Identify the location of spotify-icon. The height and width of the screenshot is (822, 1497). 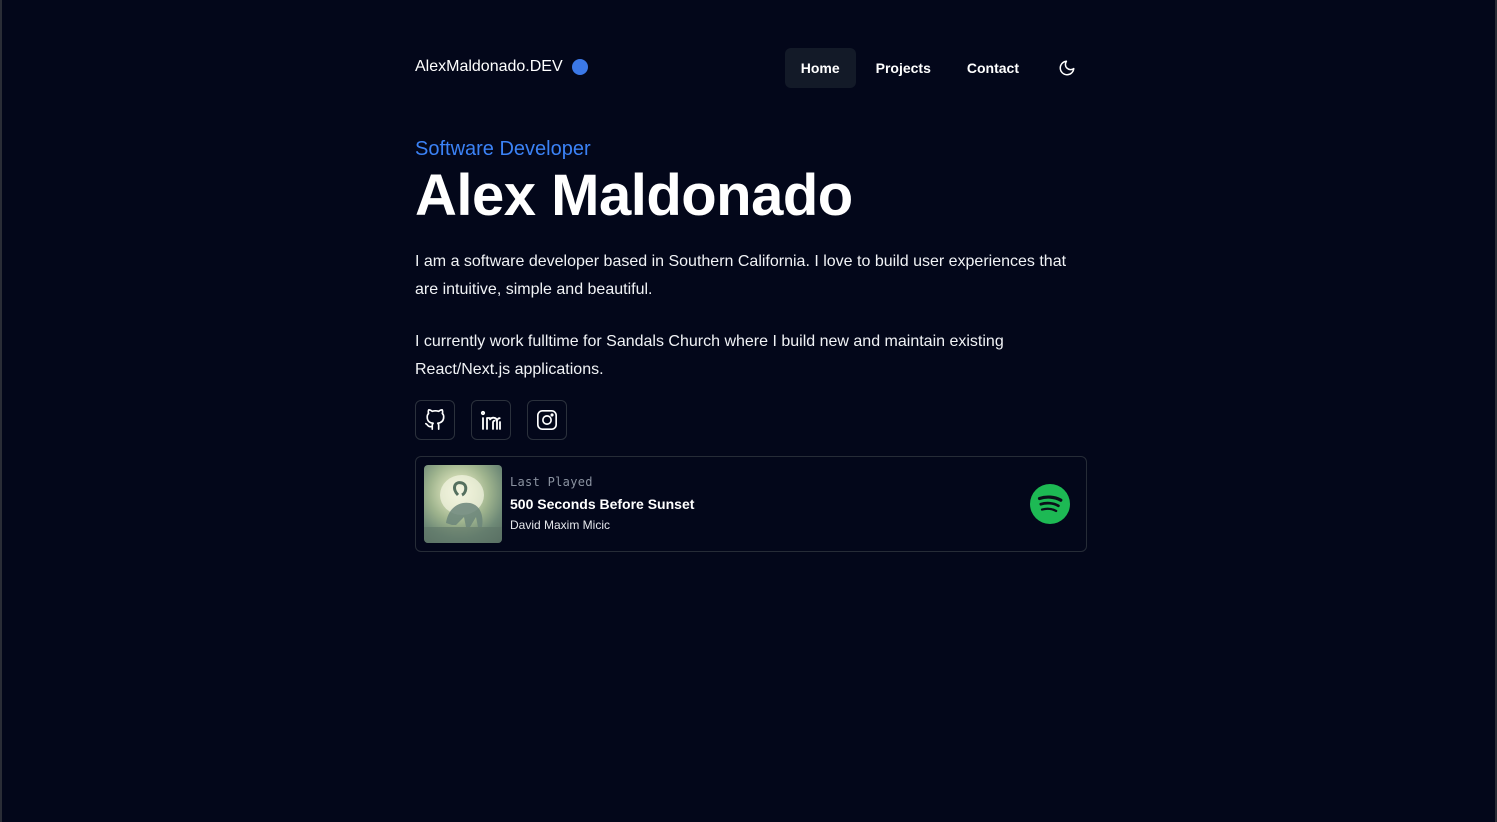
(1050, 504).